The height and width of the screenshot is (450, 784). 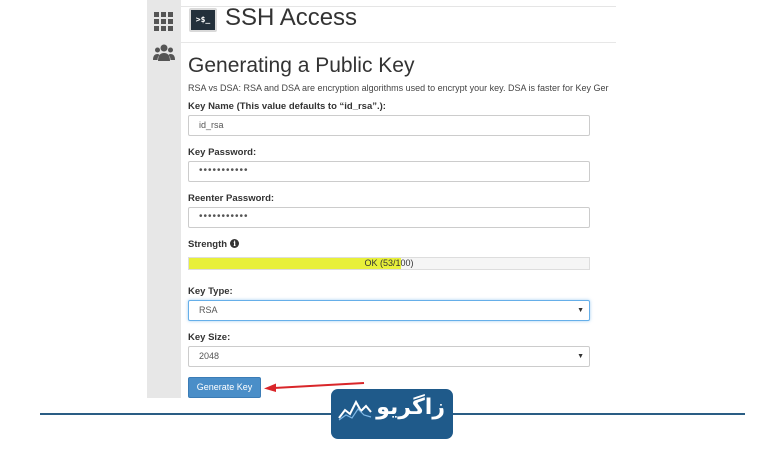 I want to click on watermark-text: زاگریو, so click(x=410, y=407).